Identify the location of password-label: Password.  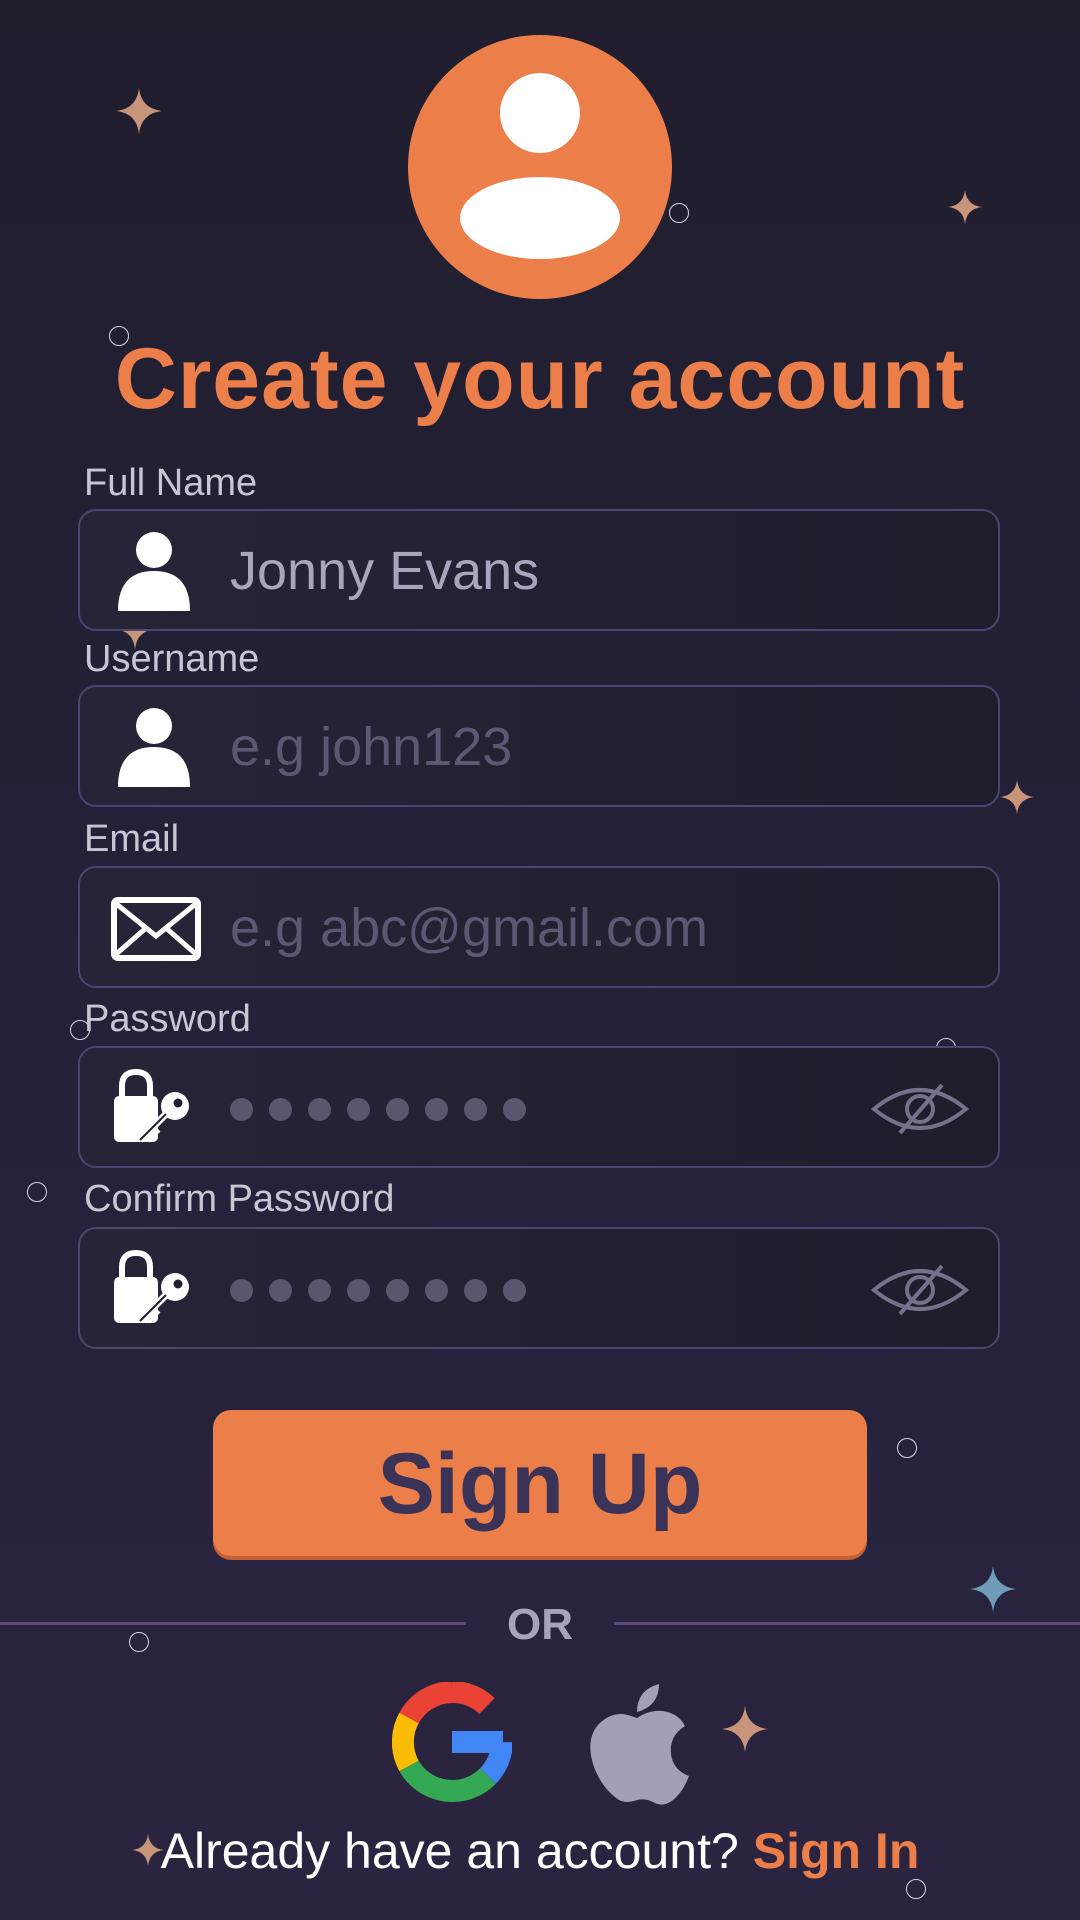
(167, 1019).